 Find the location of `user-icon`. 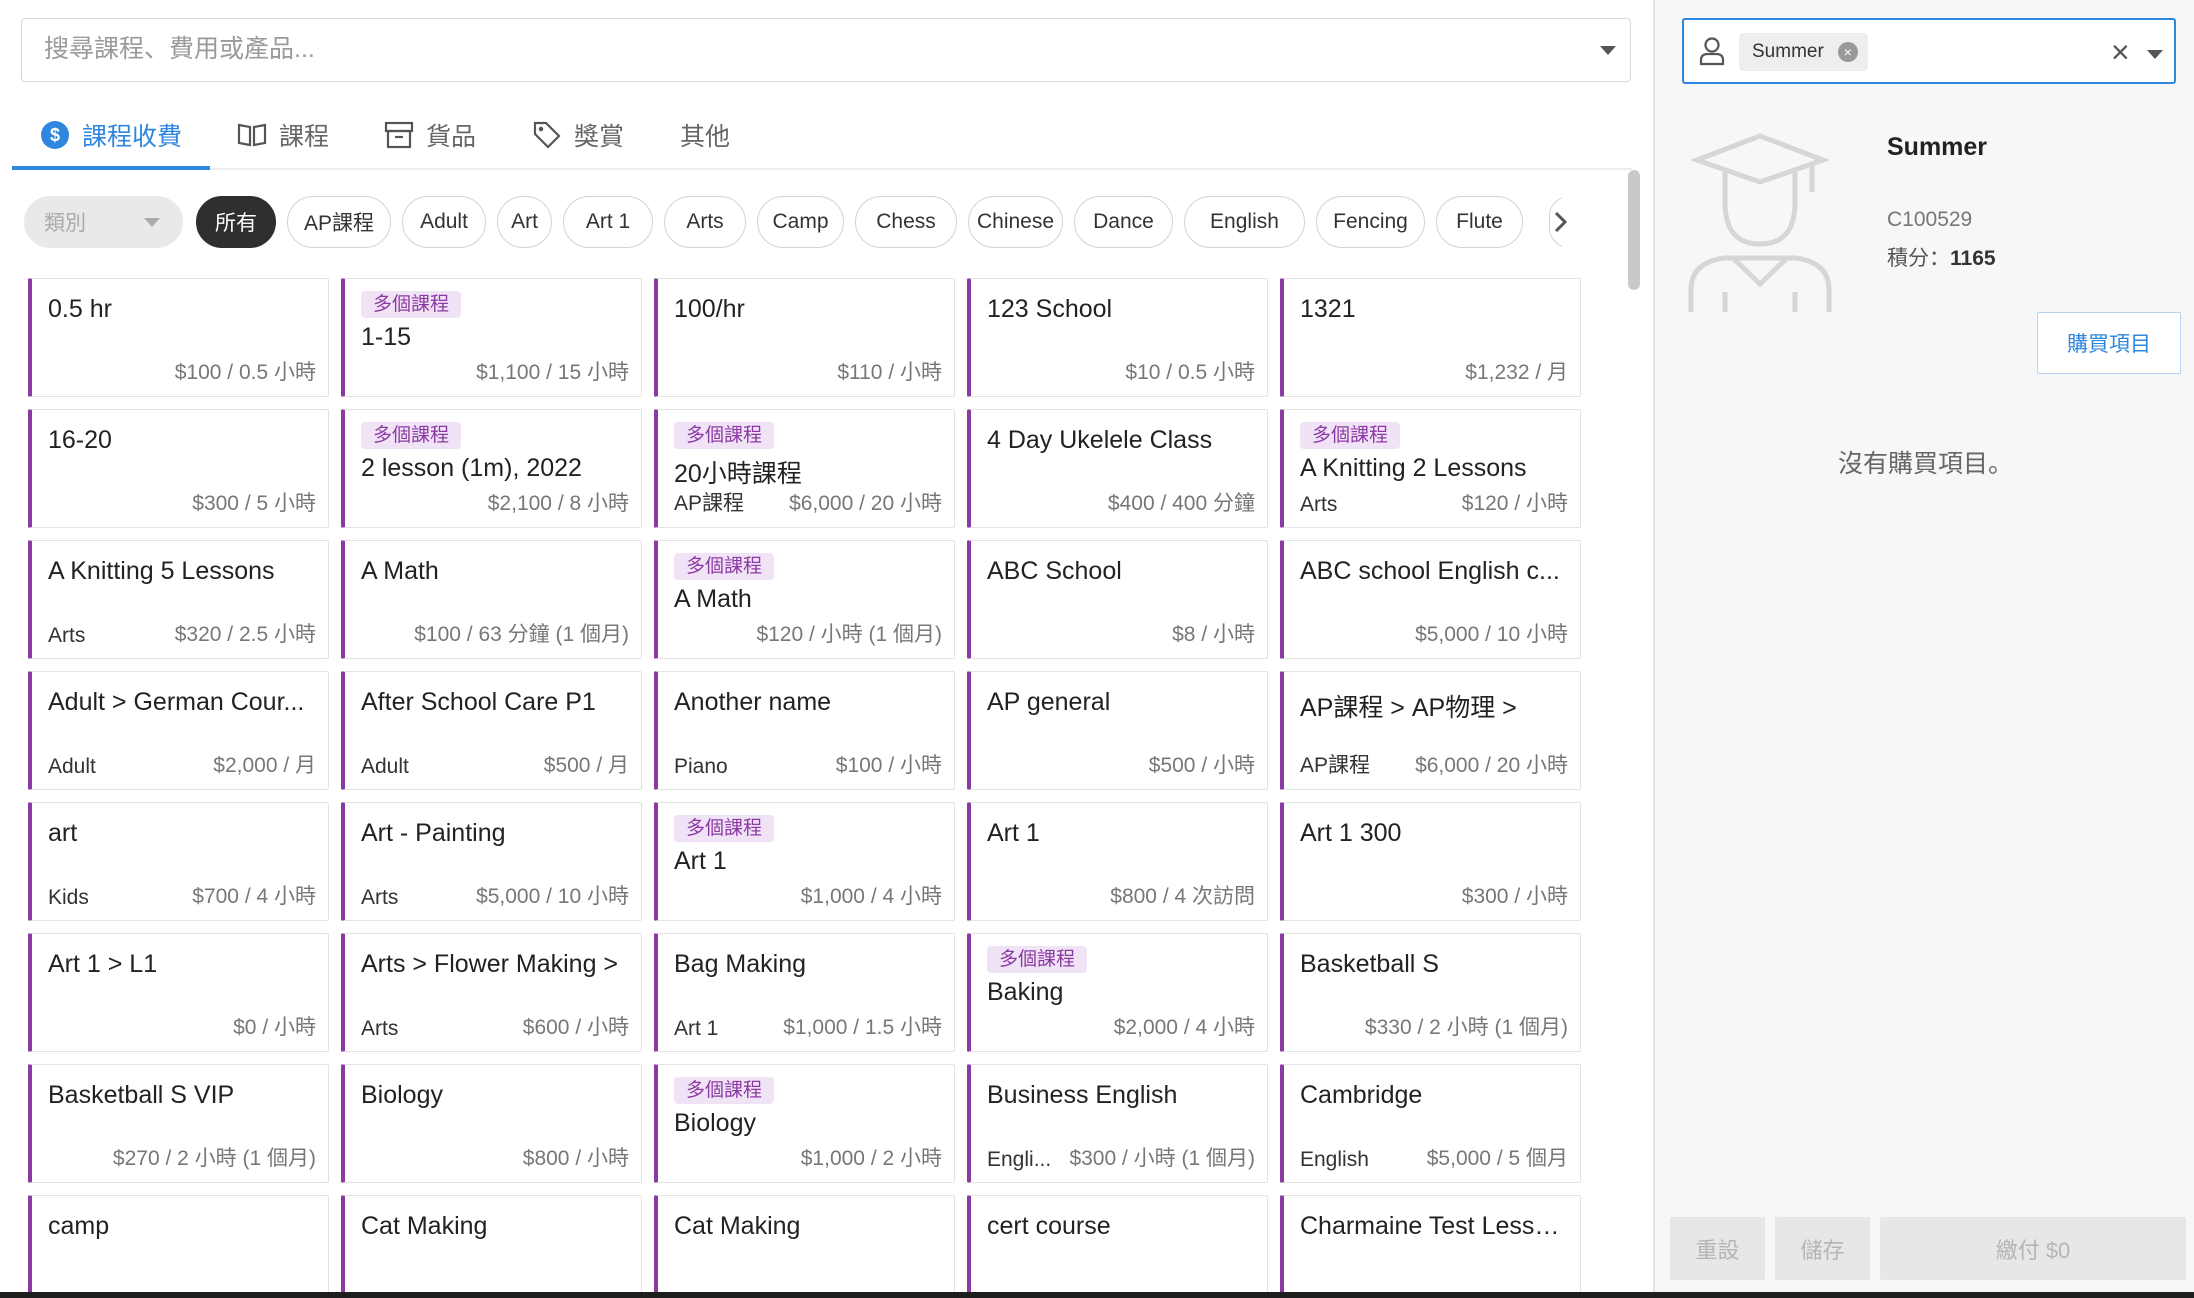

user-icon is located at coordinates (1712, 51).